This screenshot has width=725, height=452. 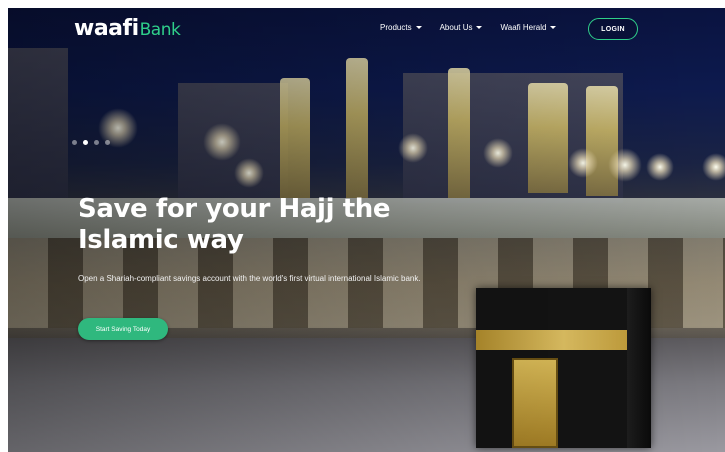 What do you see at coordinates (613, 29) in the screenshot?
I see `login-button: LOGIN` at bounding box center [613, 29].